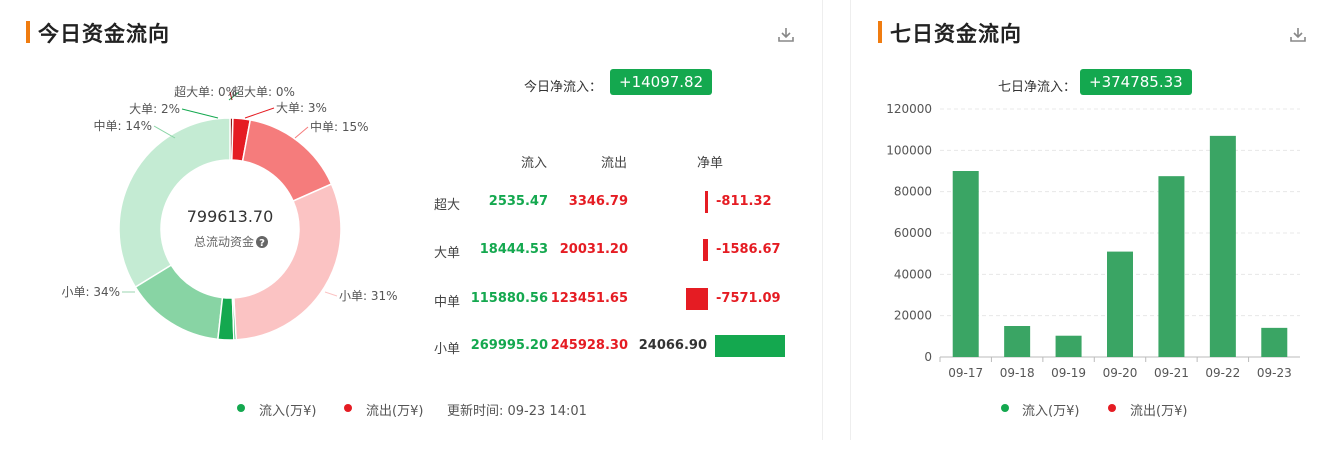 The image size is (1318, 468). I want to click on y-tick-label: 0, so click(928, 357).